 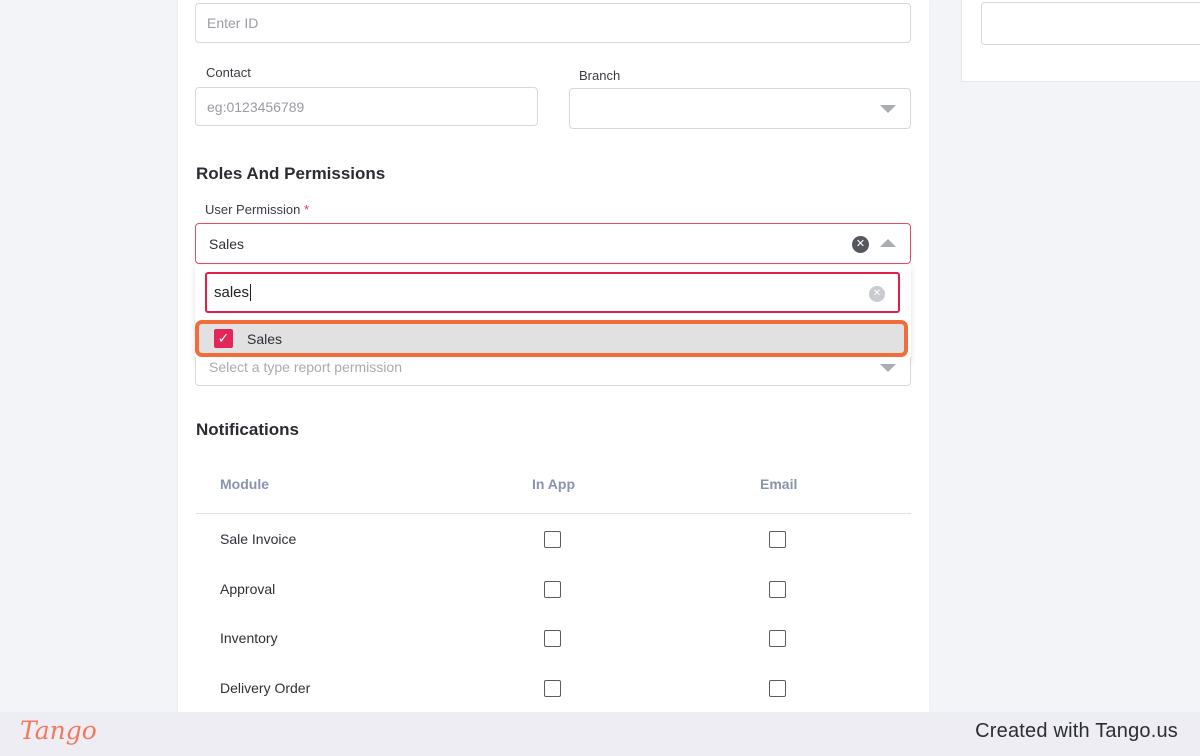 I want to click on report-placeholder: Select a type report permission, so click(x=305, y=367).